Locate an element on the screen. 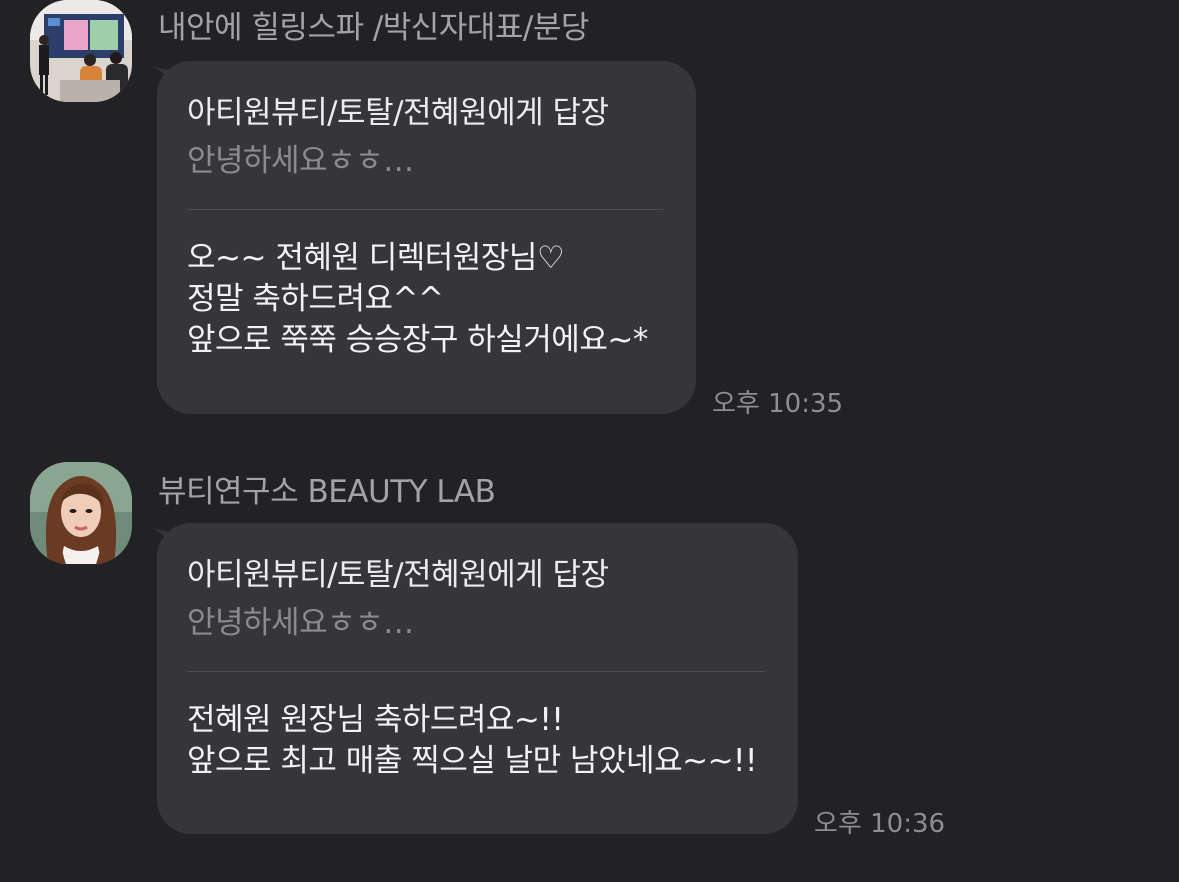  message-line: 오~~ 전혜원 디렉터원장님♡ is located at coordinates (376, 258).